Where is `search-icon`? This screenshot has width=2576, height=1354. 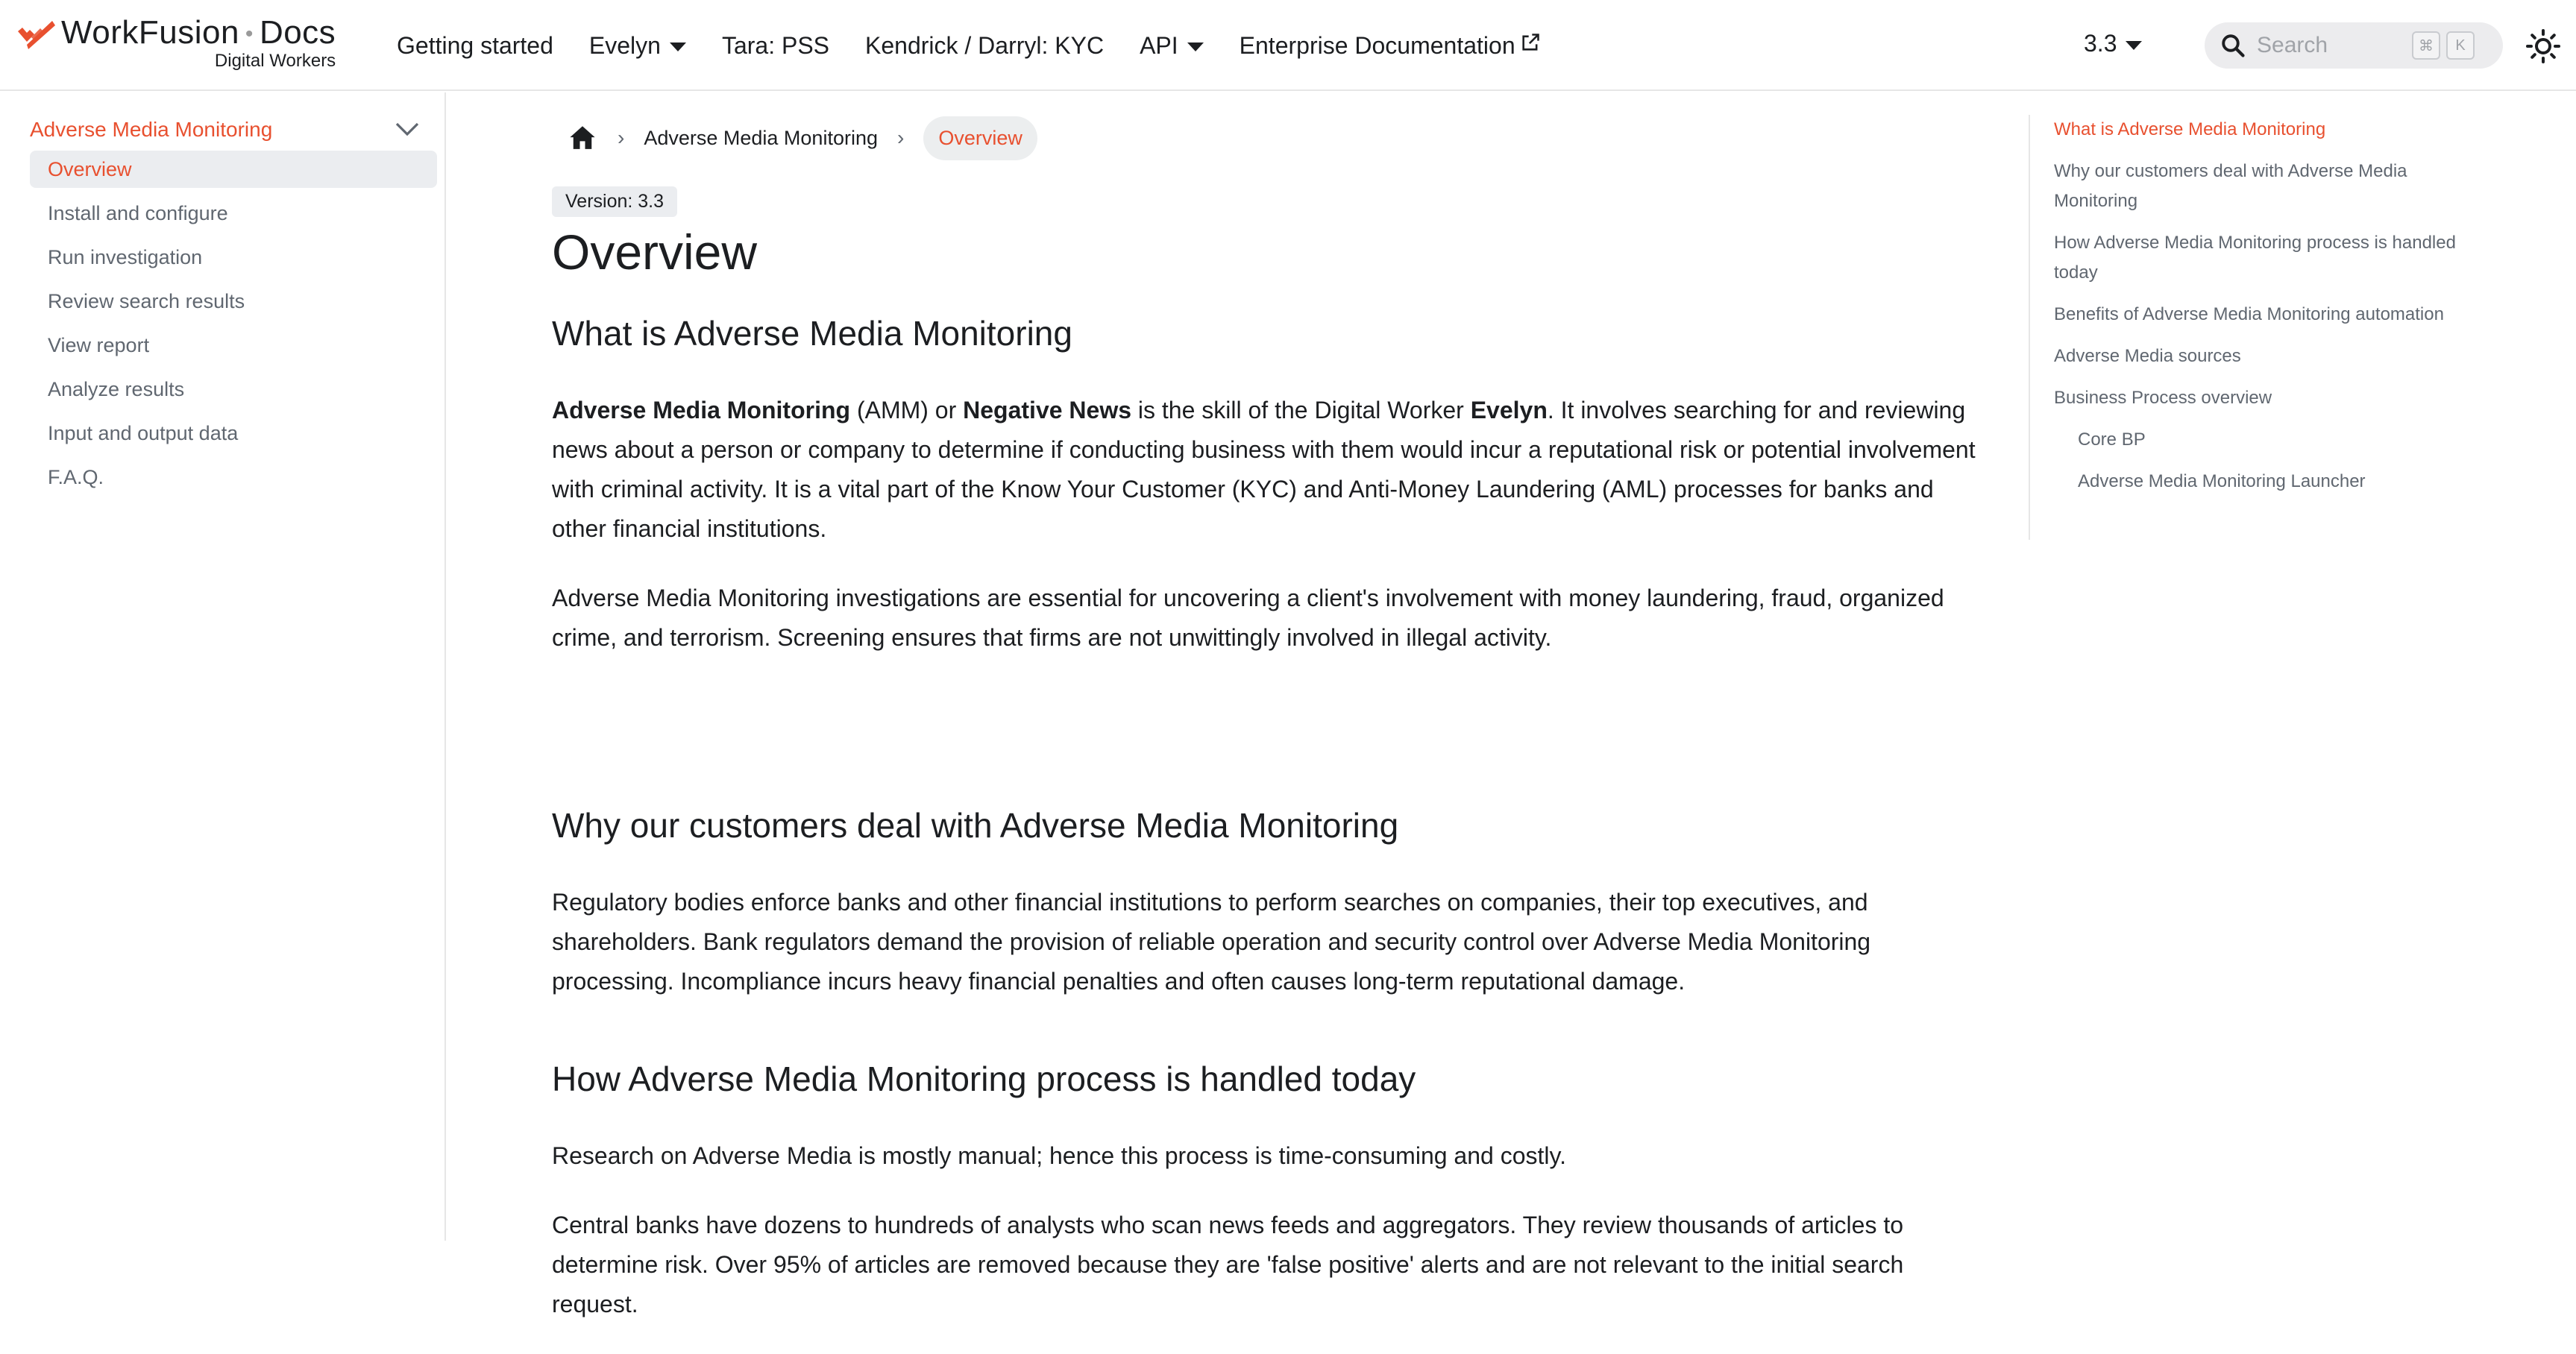
search-icon is located at coordinates (2234, 45).